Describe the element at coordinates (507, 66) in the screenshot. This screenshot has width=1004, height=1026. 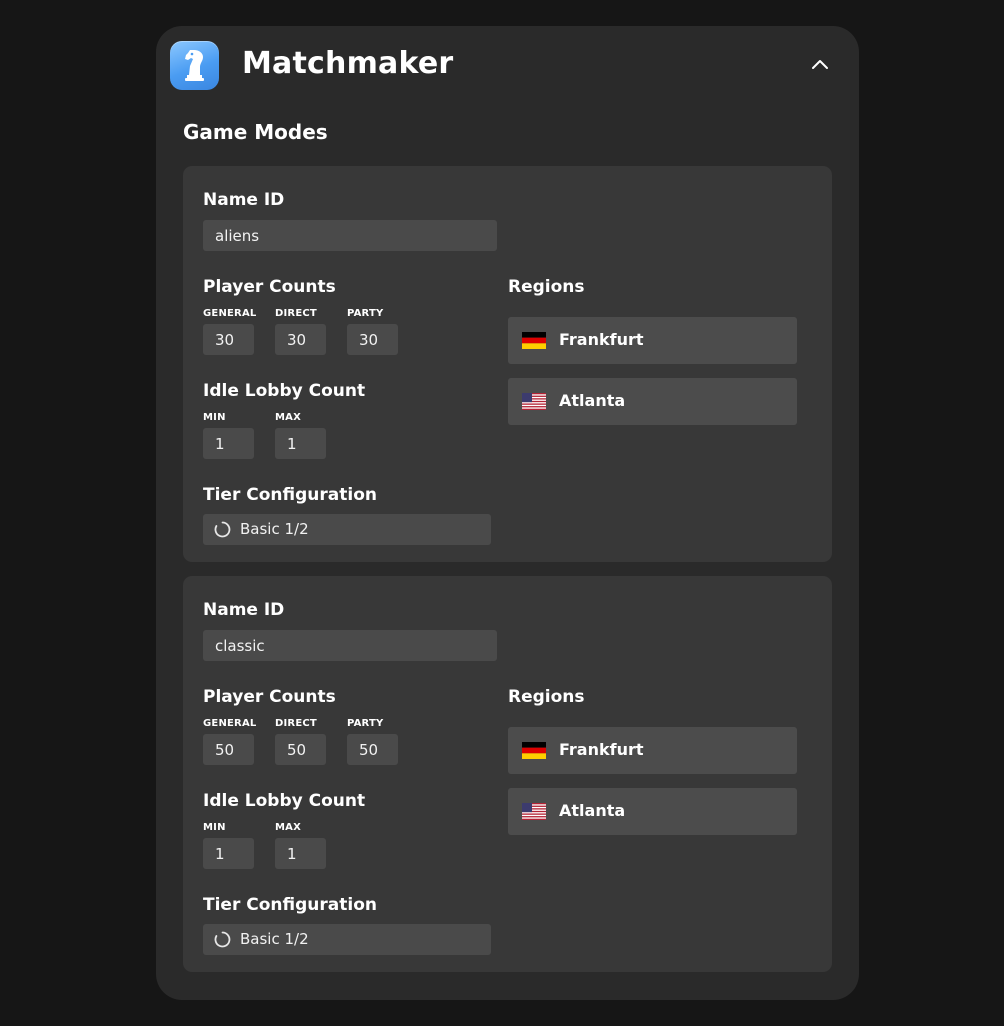
I see `panel-header: Matchmaker` at that location.